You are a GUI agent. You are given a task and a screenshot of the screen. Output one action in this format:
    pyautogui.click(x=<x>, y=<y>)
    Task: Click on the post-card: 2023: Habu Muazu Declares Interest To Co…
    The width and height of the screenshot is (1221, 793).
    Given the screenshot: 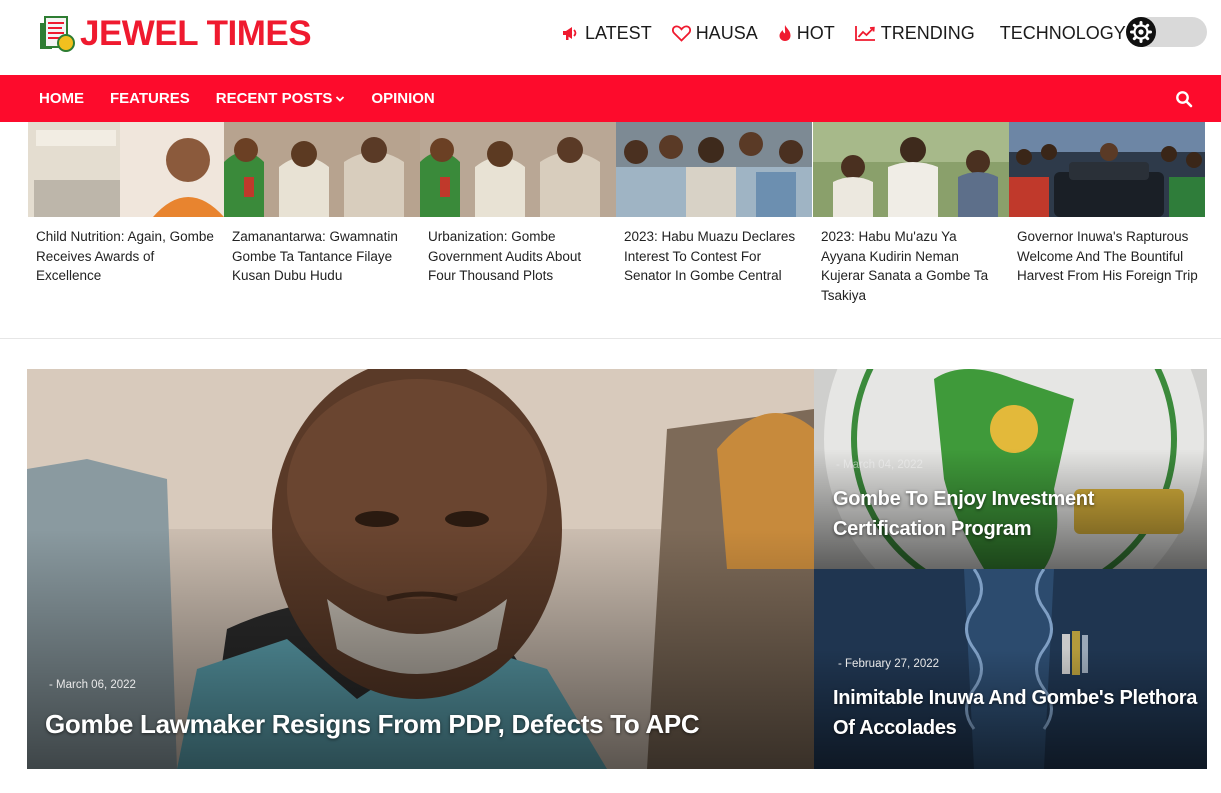 What is the action you would take?
    pyautogui.click(x=714, y=204)
    